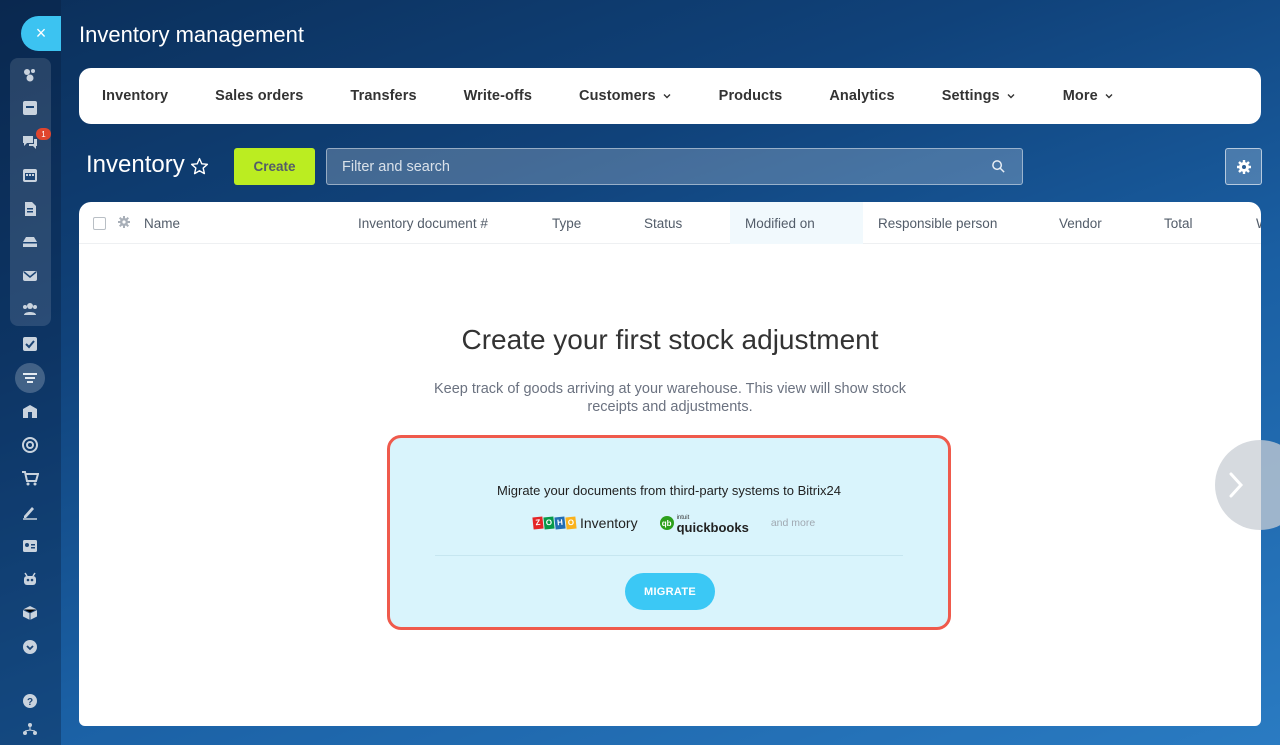 This screenshot has height=745, width=1280. I want to click on zoho-inventory-logo: Z O H O Inventory, so click(585, 523).